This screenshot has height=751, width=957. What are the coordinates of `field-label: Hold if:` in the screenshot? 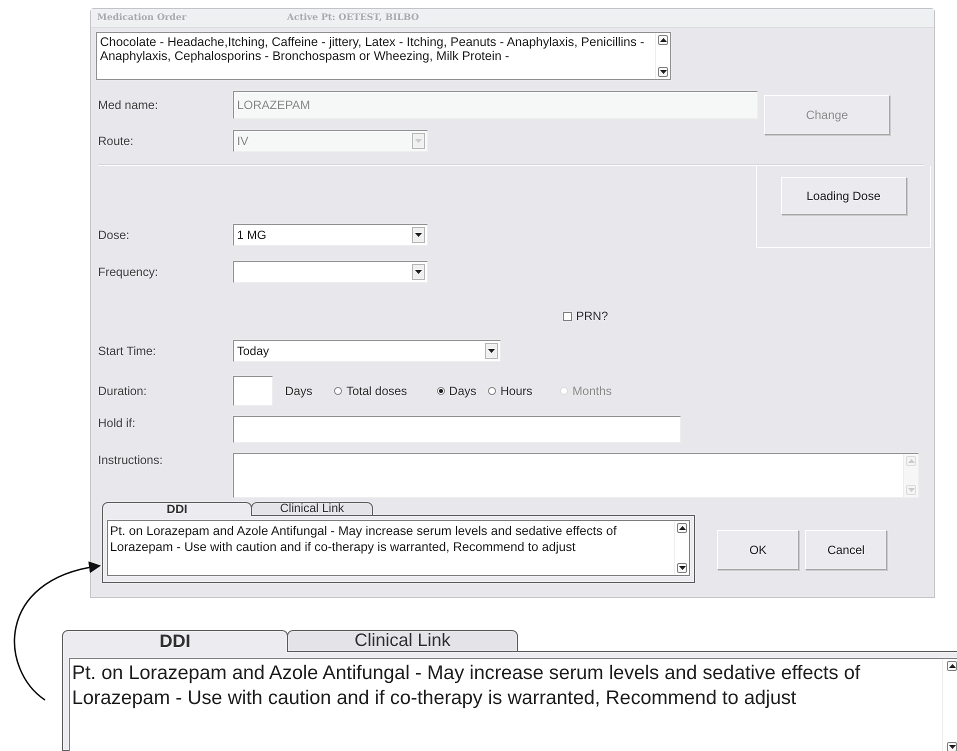 It's located at (117, 423).